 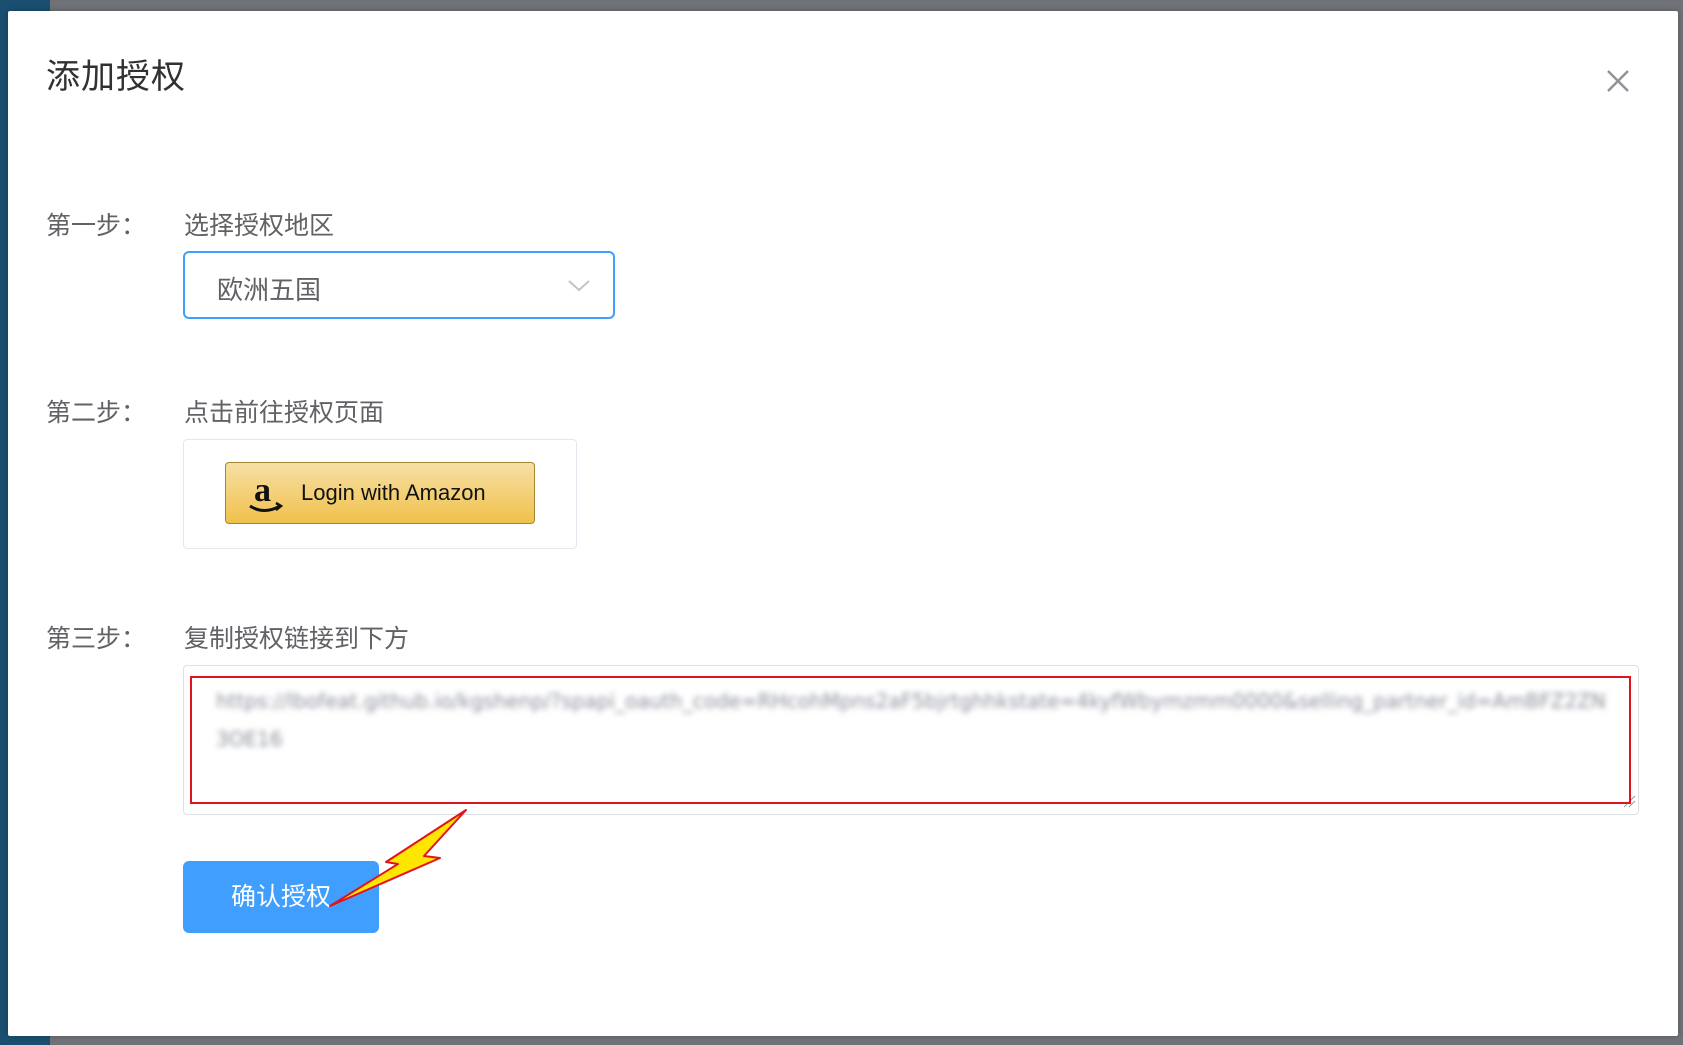 I want to click on highlight-annotation-box, so click(x=910, y=740).